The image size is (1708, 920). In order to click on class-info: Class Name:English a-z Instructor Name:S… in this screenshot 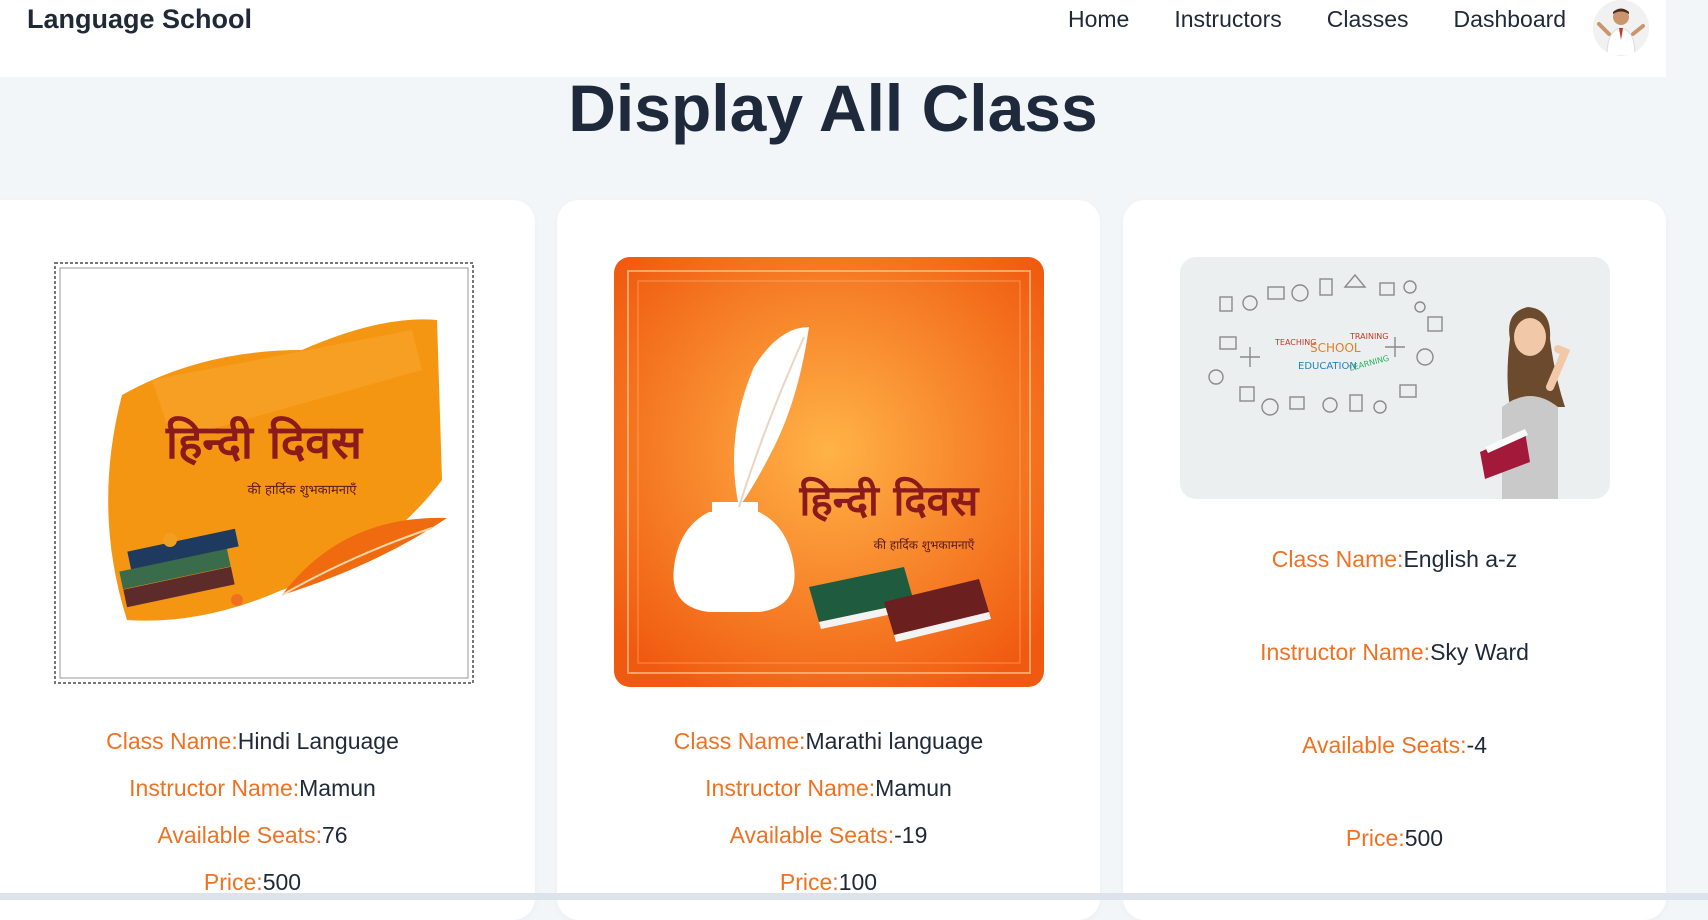, I will do `click(1394, 699)`.